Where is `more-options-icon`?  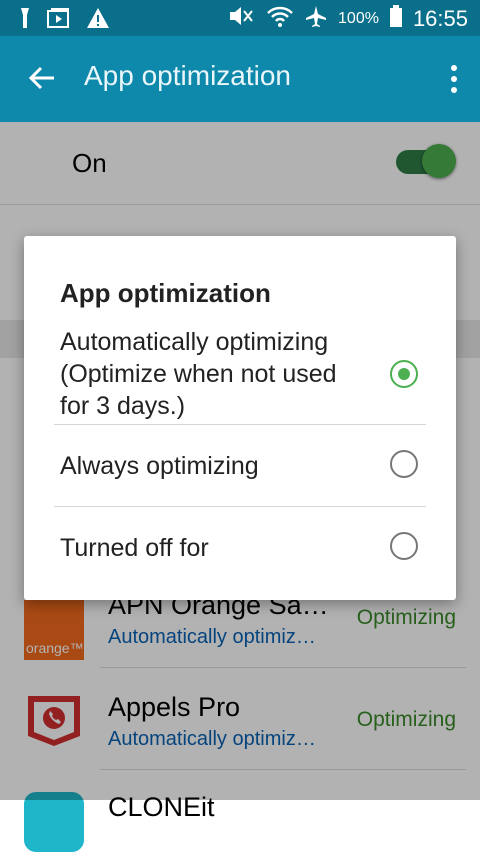 more-options-icon is located at coordinates (454, 79).